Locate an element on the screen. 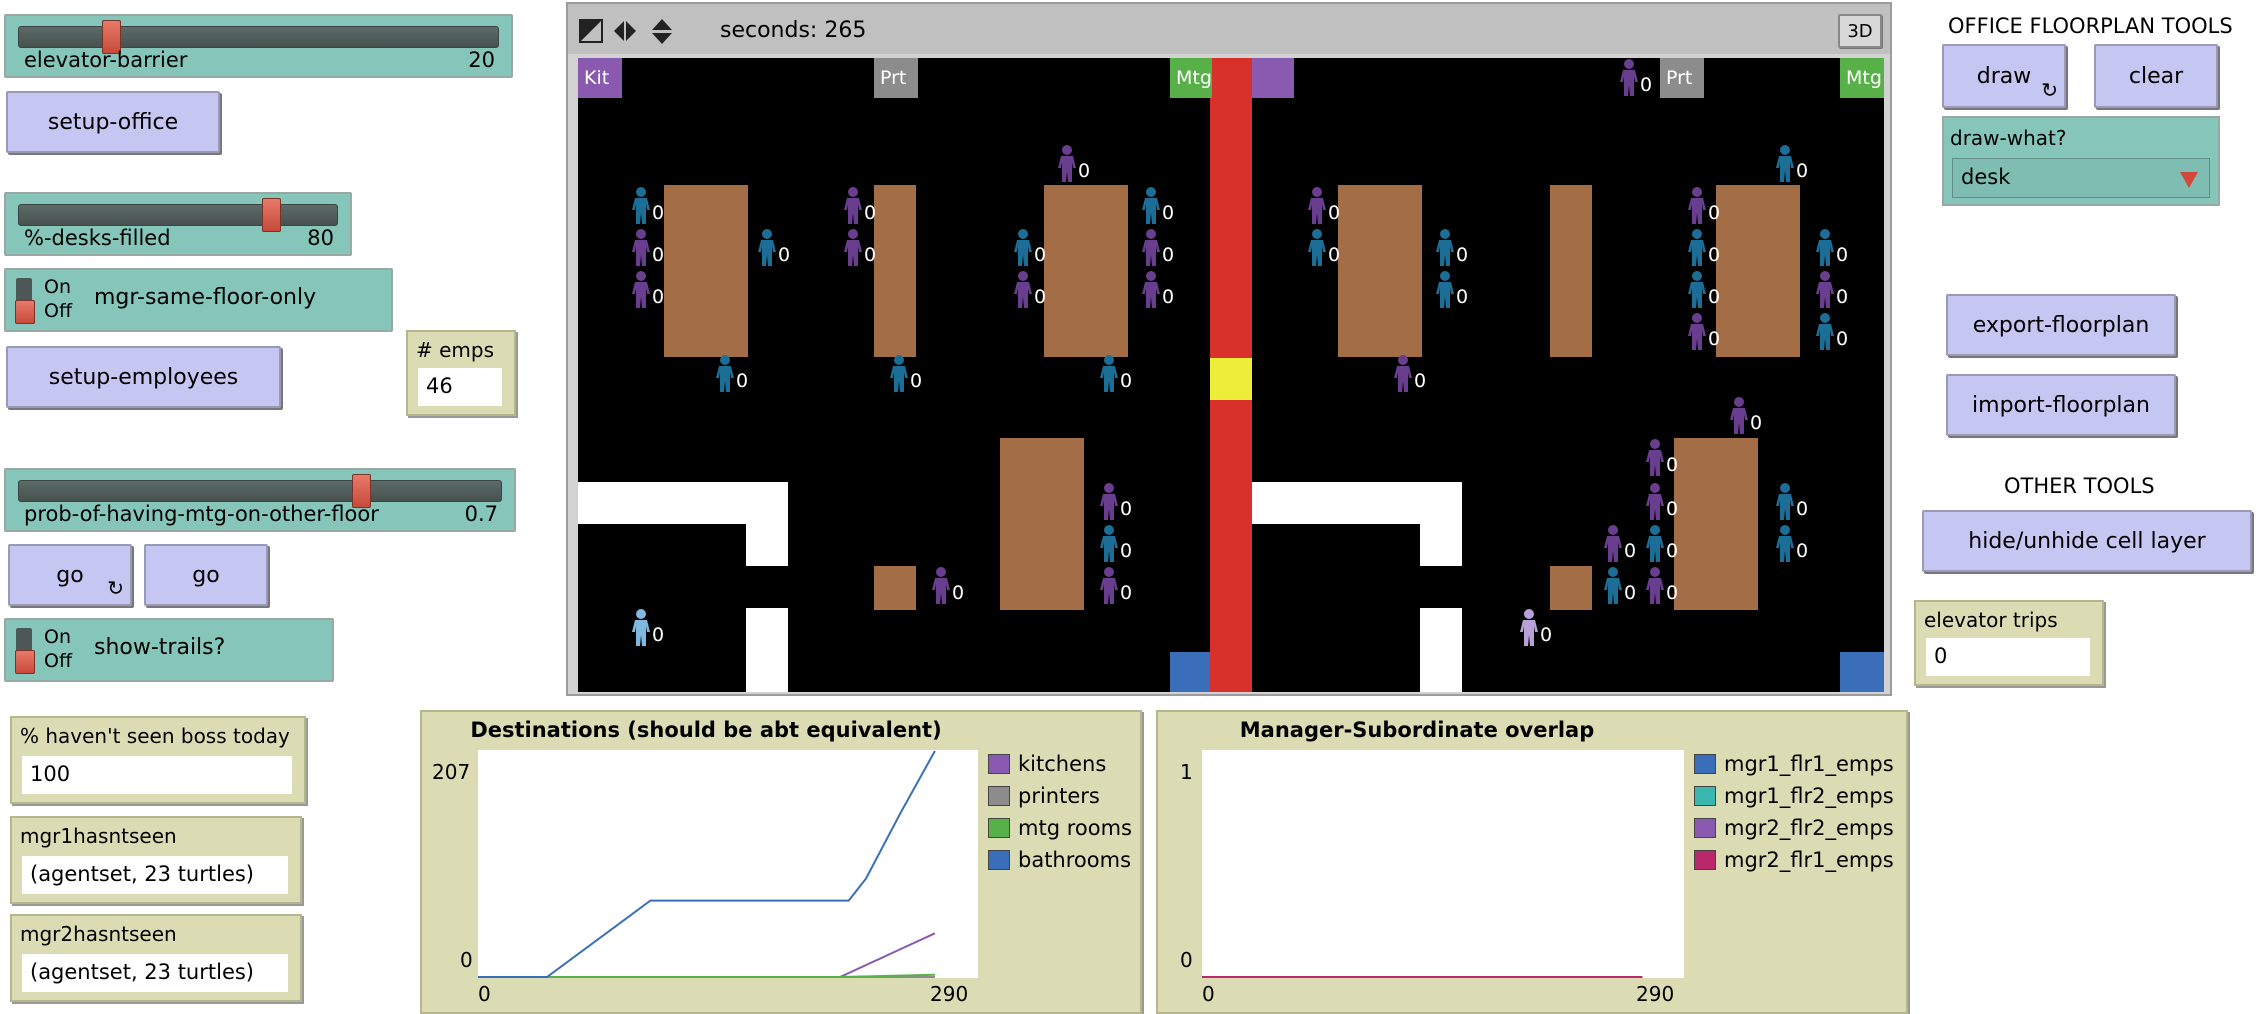 The height and width of the screenshot is (1014, 2262). monitor-label: % haven't seen boss today is located at coordinates (155, 736).